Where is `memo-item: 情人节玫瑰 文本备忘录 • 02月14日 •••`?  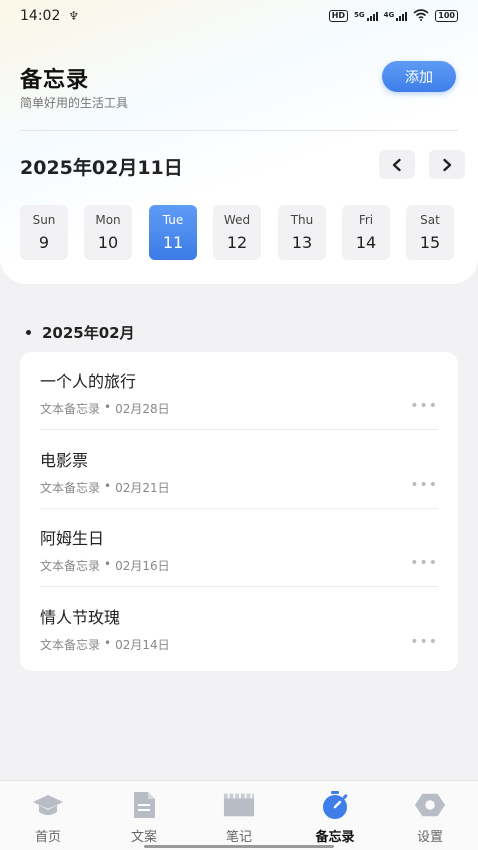
memo-item: 情人节玫瑰 文本备忘录 • 02月14日 ••• is located at coordinates (239, 627).